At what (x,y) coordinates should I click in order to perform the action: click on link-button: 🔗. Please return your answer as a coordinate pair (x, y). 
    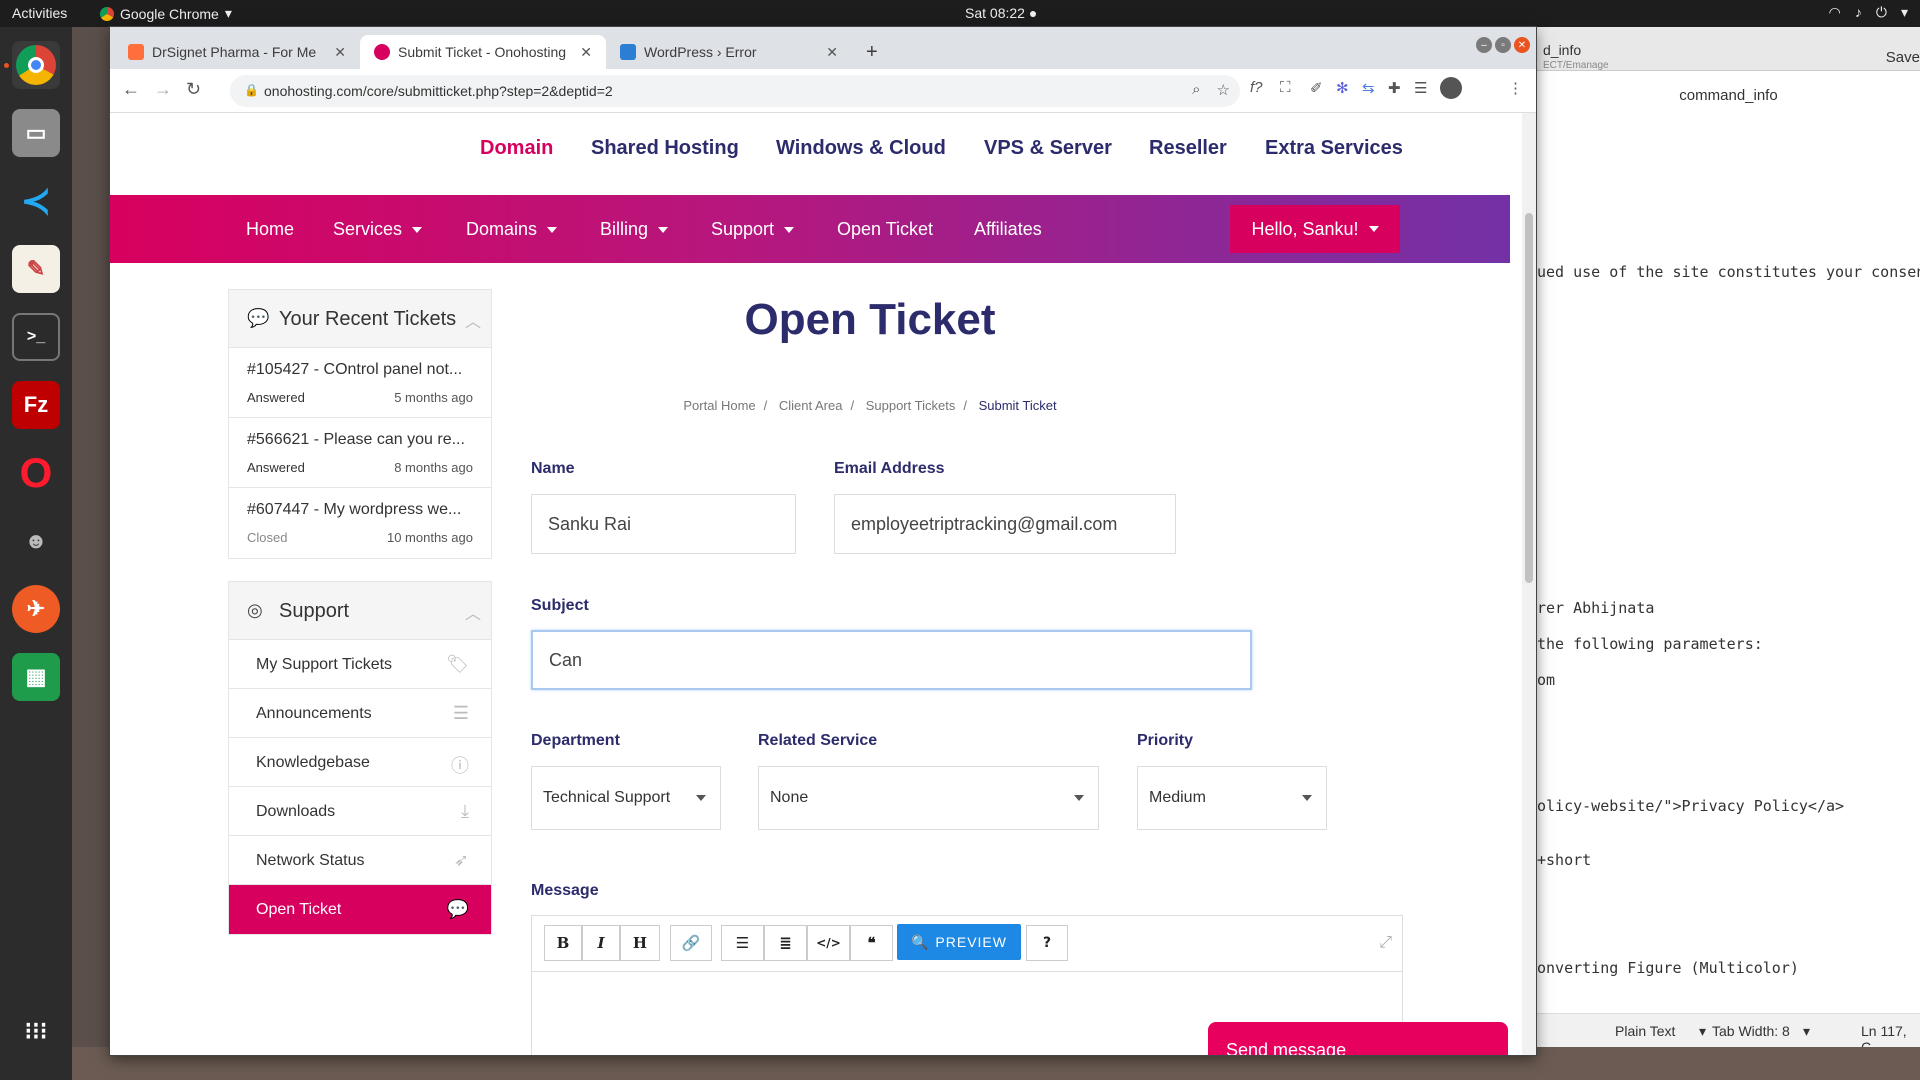
    Looking at the image, I should click on (691, 943).